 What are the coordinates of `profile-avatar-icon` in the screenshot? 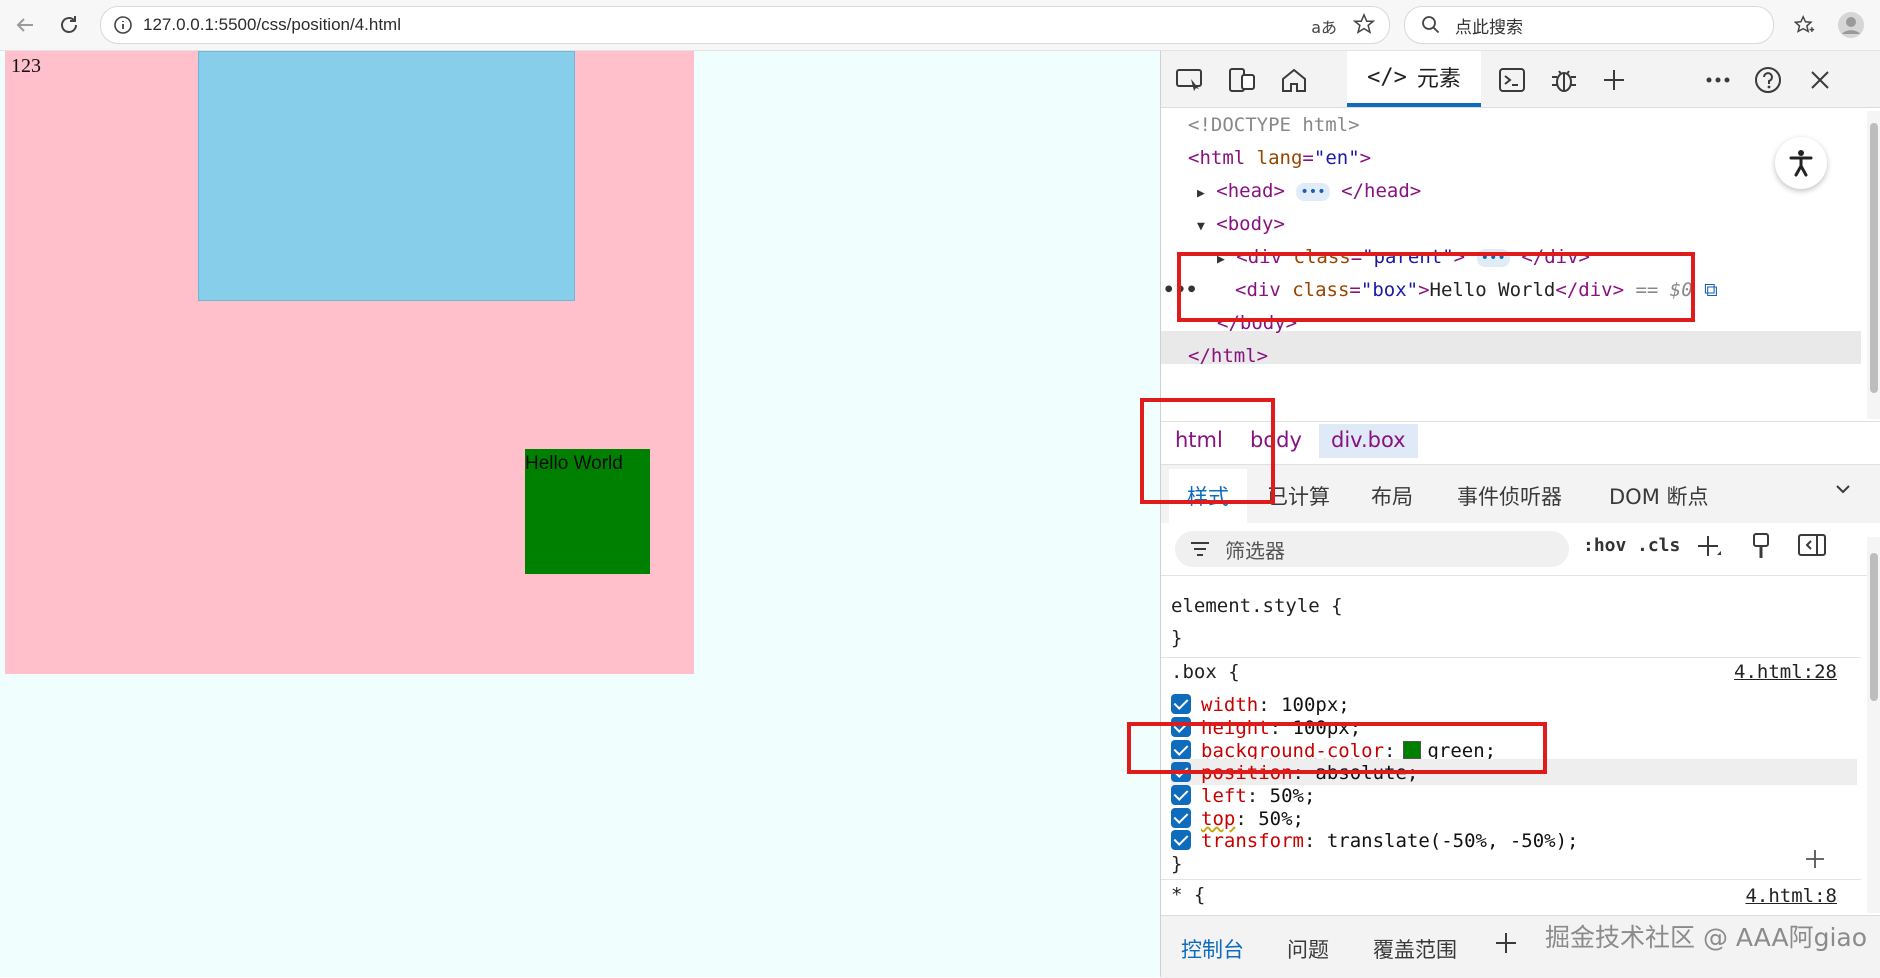 It's located at (1851, 25).